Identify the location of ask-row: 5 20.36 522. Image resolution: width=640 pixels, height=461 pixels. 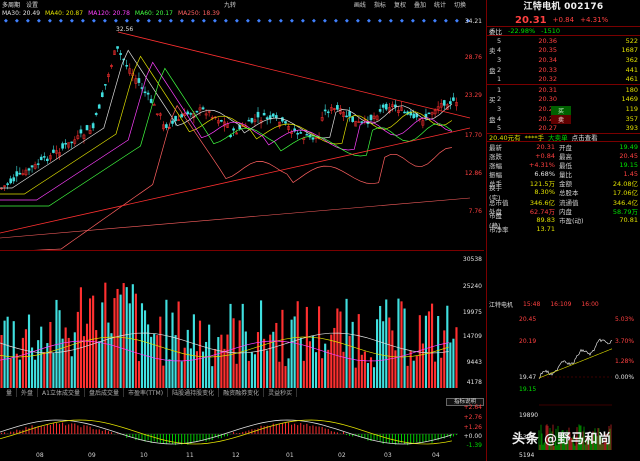
(563, 41).